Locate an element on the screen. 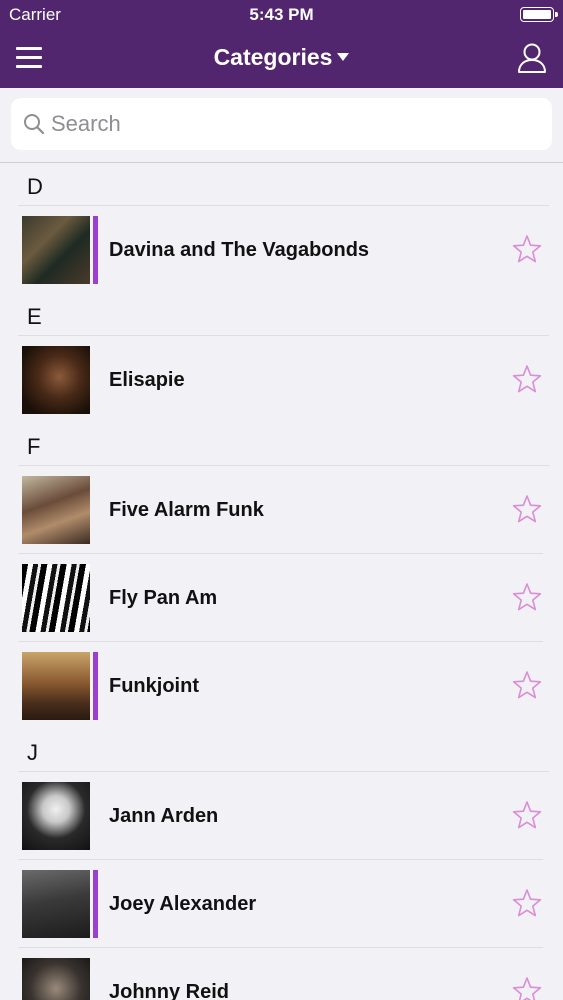 This screenshot has height=1000, width=563. section-letter: F is located at coordinates (34, 446).